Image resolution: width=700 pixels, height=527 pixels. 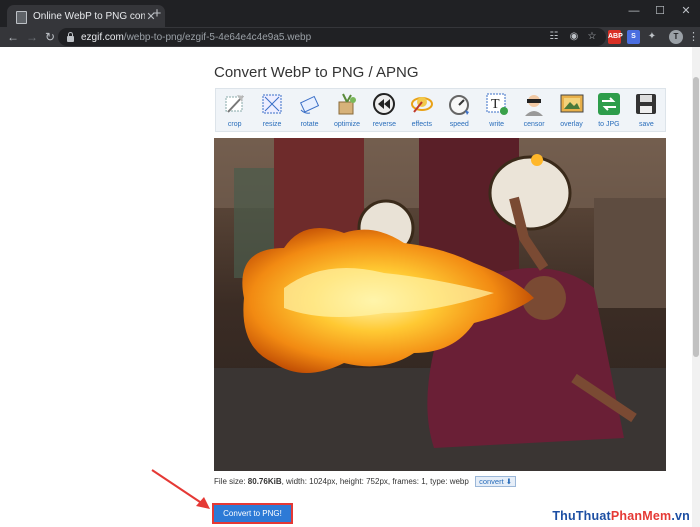 I want to click on watermark-part-3: PhanMem, so click(x=641, y=516).